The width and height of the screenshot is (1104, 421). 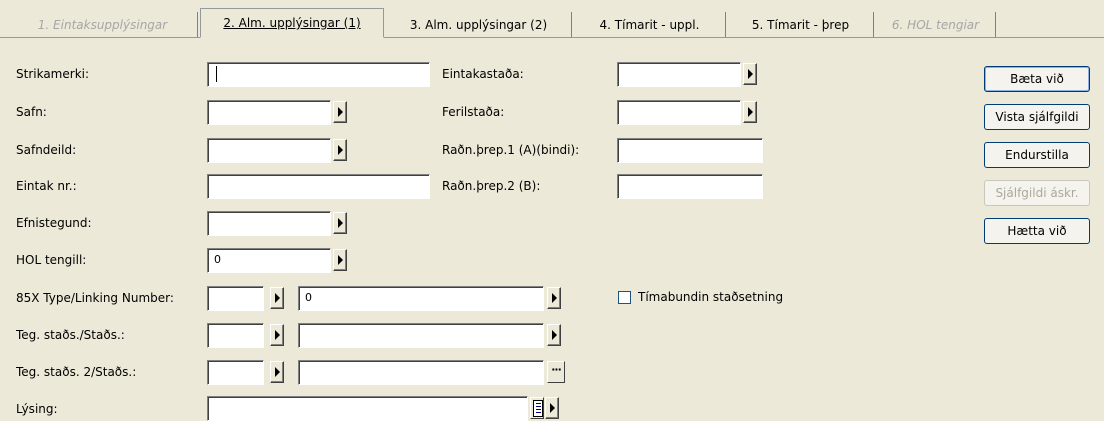 I want to click on tab-hol-tengiar: 6. HOL tengiar, so click(x=936, y=24).